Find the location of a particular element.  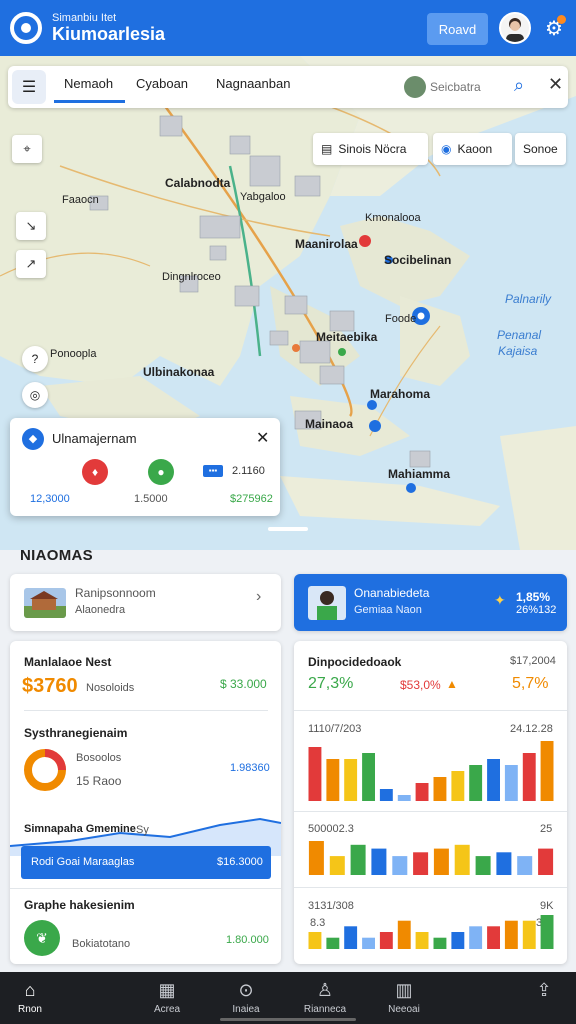

close-popup-icon: ✕ is located at coordinates (262, 438).